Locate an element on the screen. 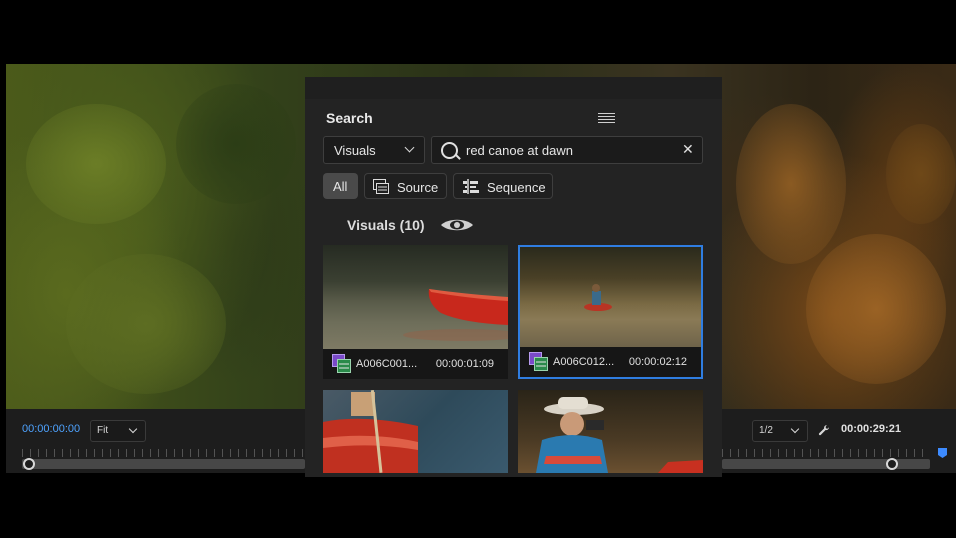 The image size is (956, 538). search-field: ✕ is located at coordinates (567, 150).